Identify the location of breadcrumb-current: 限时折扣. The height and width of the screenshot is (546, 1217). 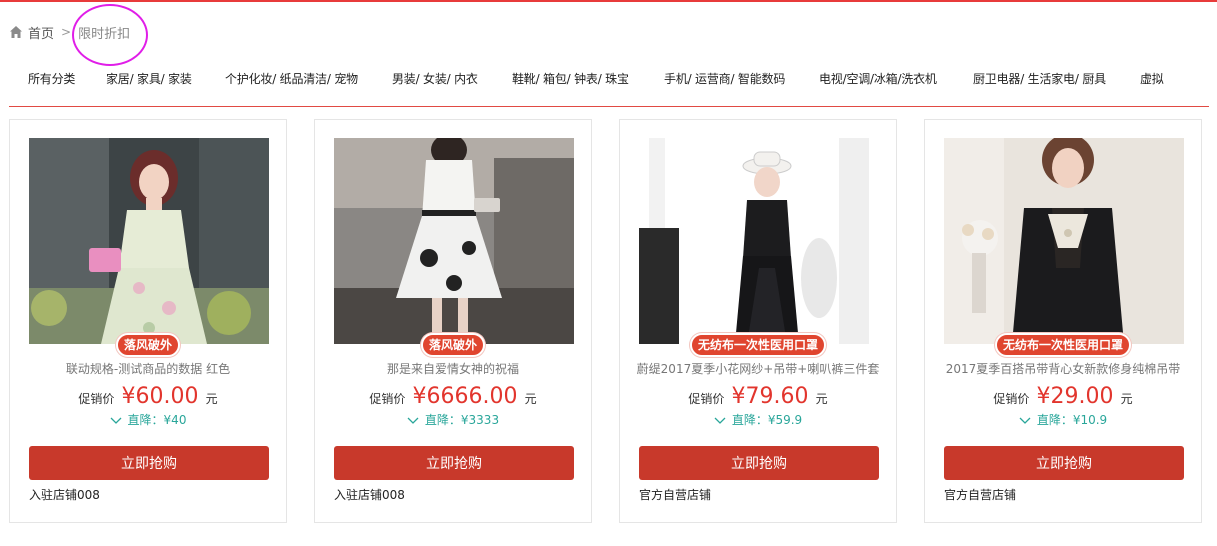
(104, 34).